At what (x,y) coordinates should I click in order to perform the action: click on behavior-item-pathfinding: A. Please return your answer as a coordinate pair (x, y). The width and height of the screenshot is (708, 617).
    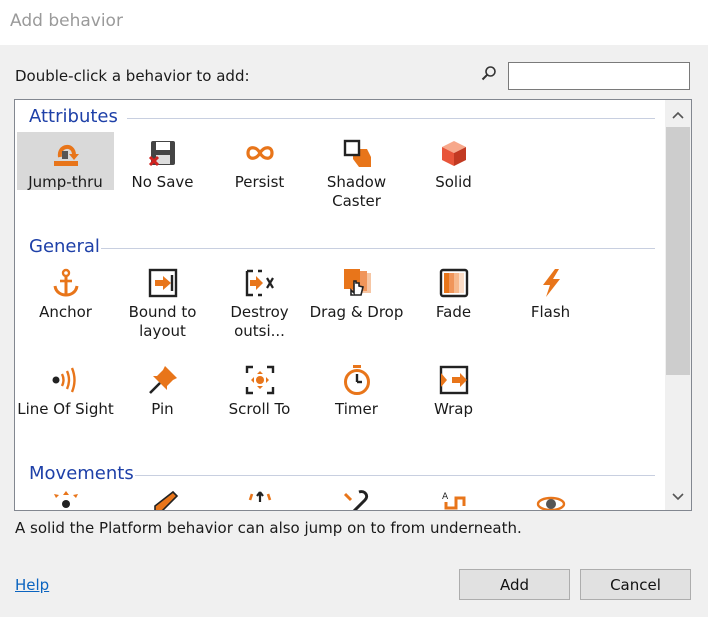
    Looking at the image, I should click on (453, 496).